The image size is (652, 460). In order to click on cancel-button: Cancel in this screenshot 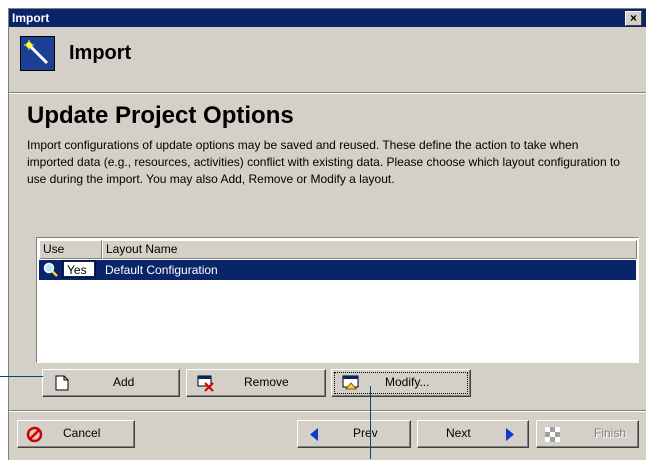, I will do `click(76, 434)`.